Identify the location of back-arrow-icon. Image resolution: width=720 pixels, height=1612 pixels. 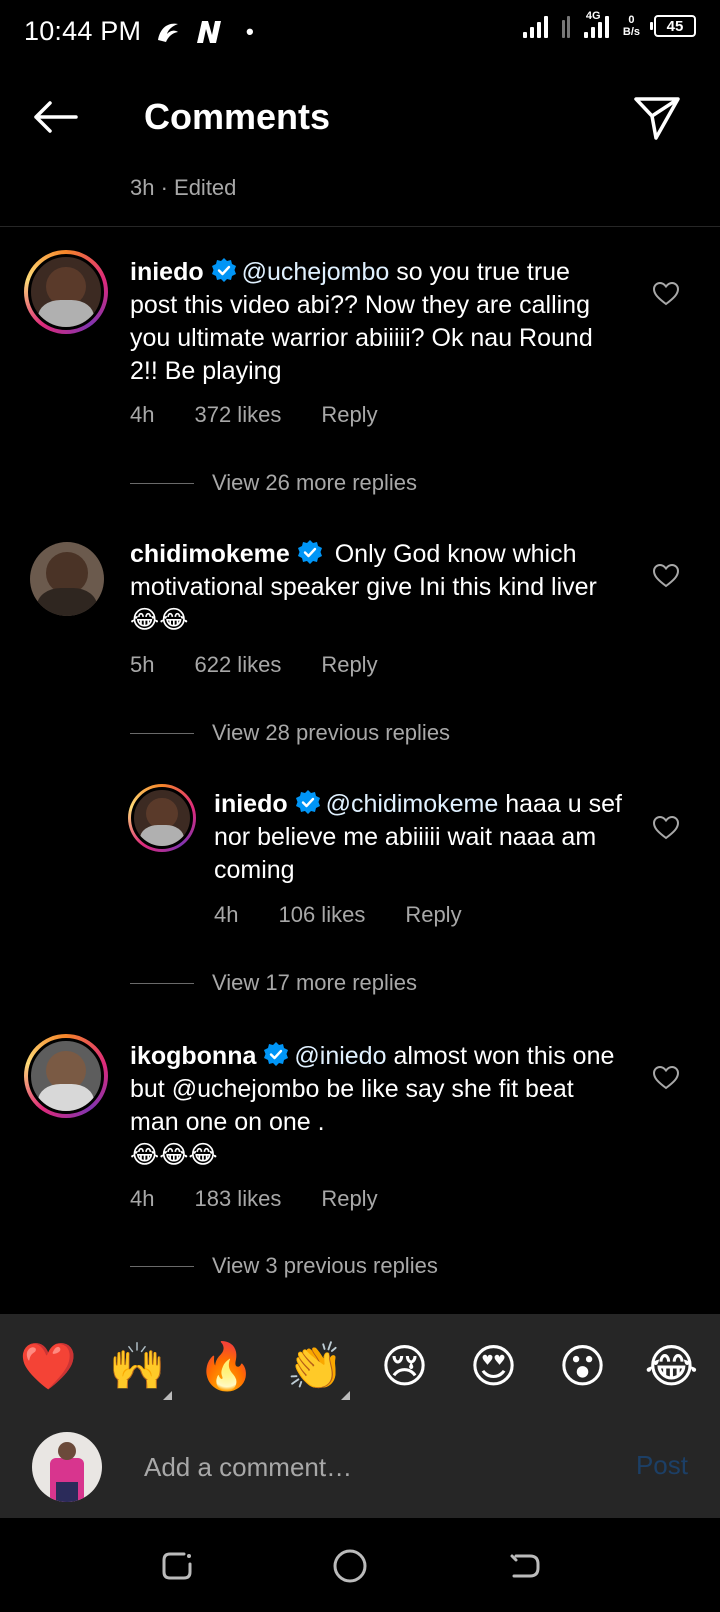
(55, 117).